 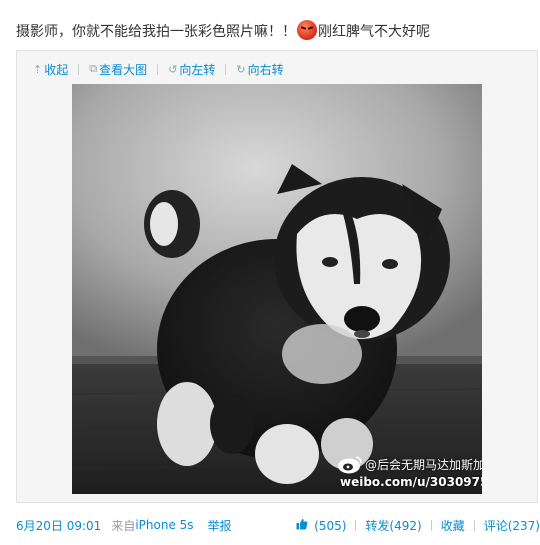 What do you see at coordinates (265, 69) in the screenshot?
I see `rotate-right-label: 向右转` at bounding box center [265, 69].